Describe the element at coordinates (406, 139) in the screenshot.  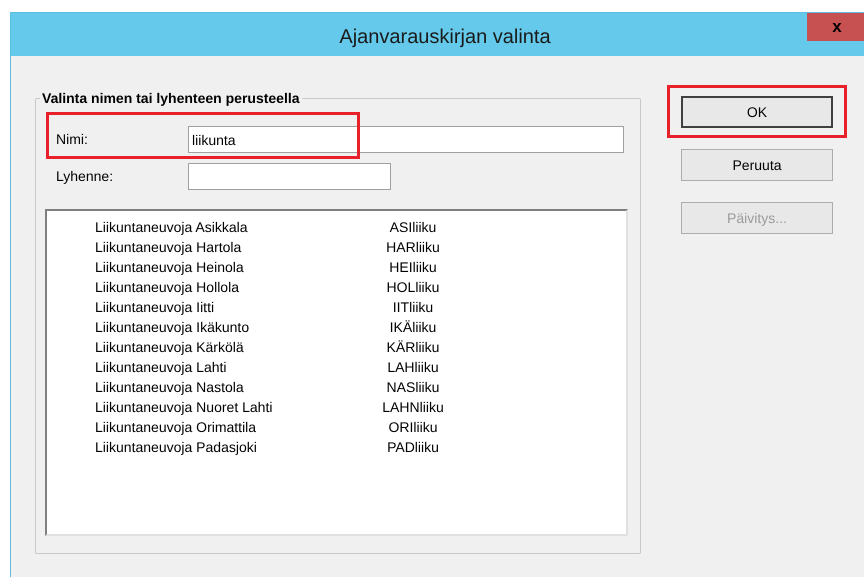
I see `text-field: liikunta` at that location.